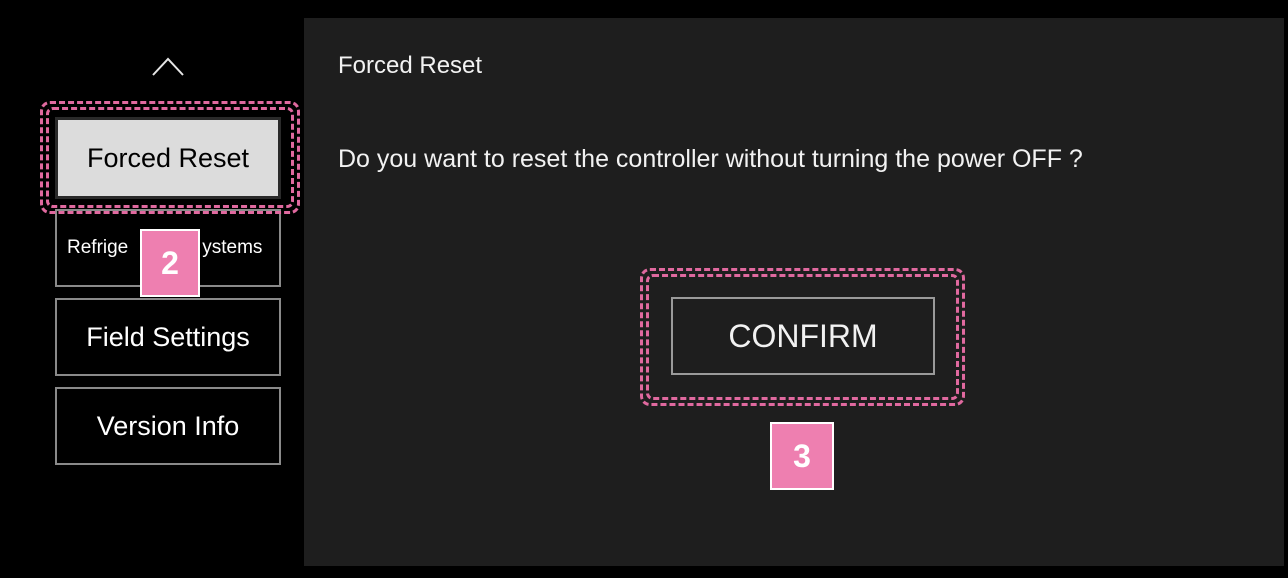  I want to click on chevron-up-icon, so click(168, 66).